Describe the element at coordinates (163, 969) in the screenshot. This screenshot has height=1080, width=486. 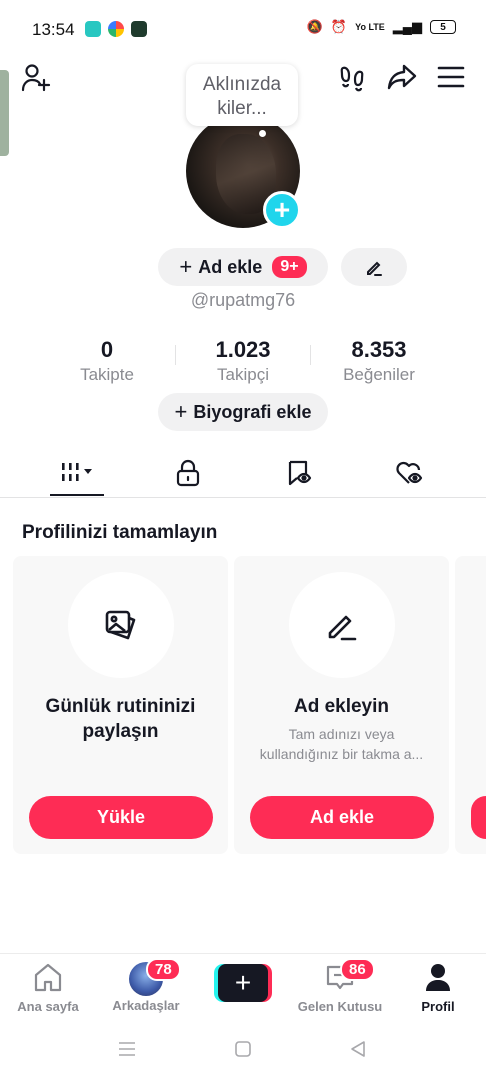
I see `friends-badge: 78` at that location.